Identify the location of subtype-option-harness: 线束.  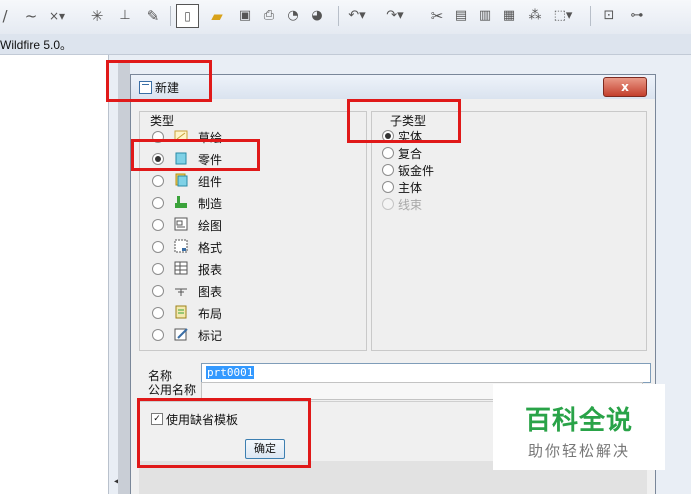
(442, 204).